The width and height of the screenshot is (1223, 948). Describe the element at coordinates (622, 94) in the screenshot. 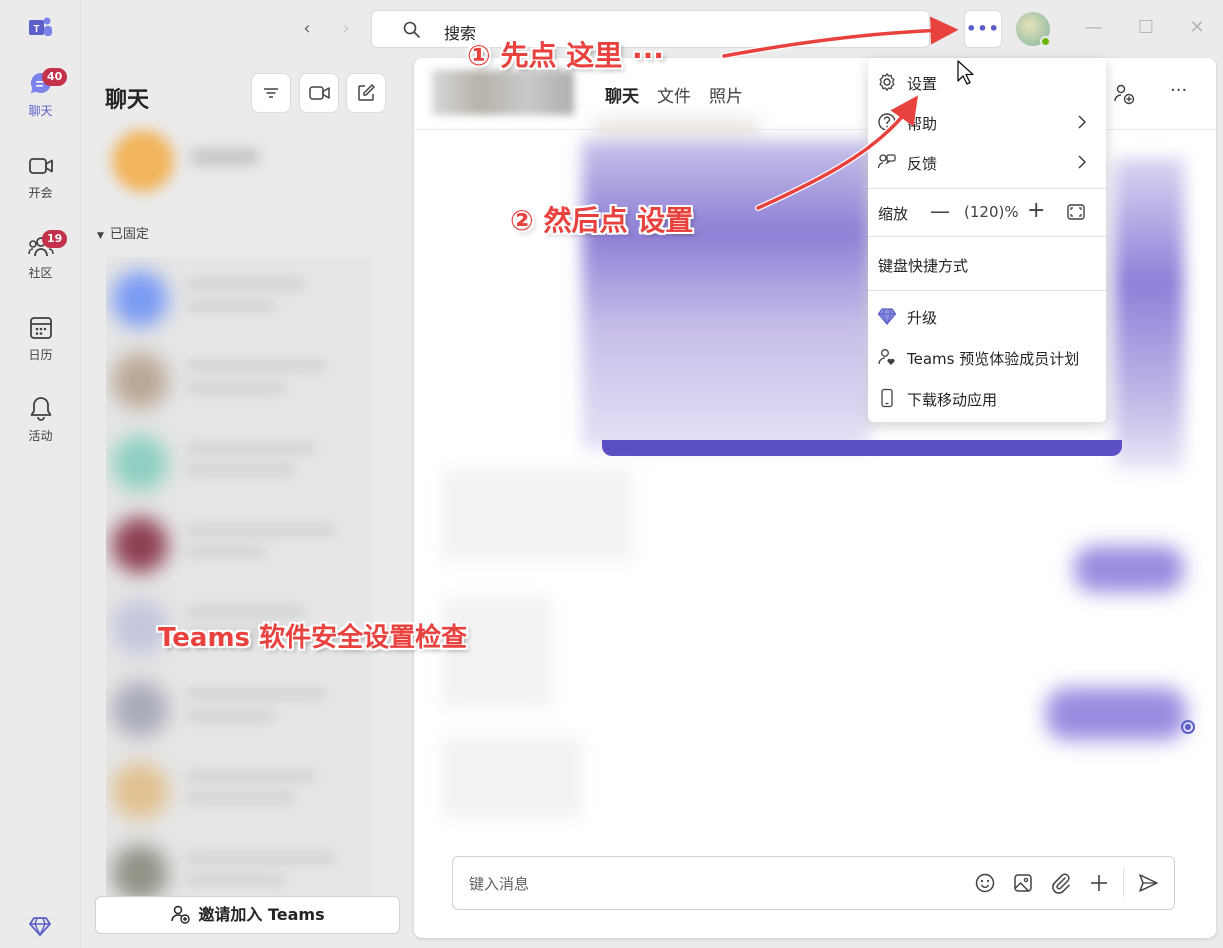

I see `tab-chat: 聊天` at that location.